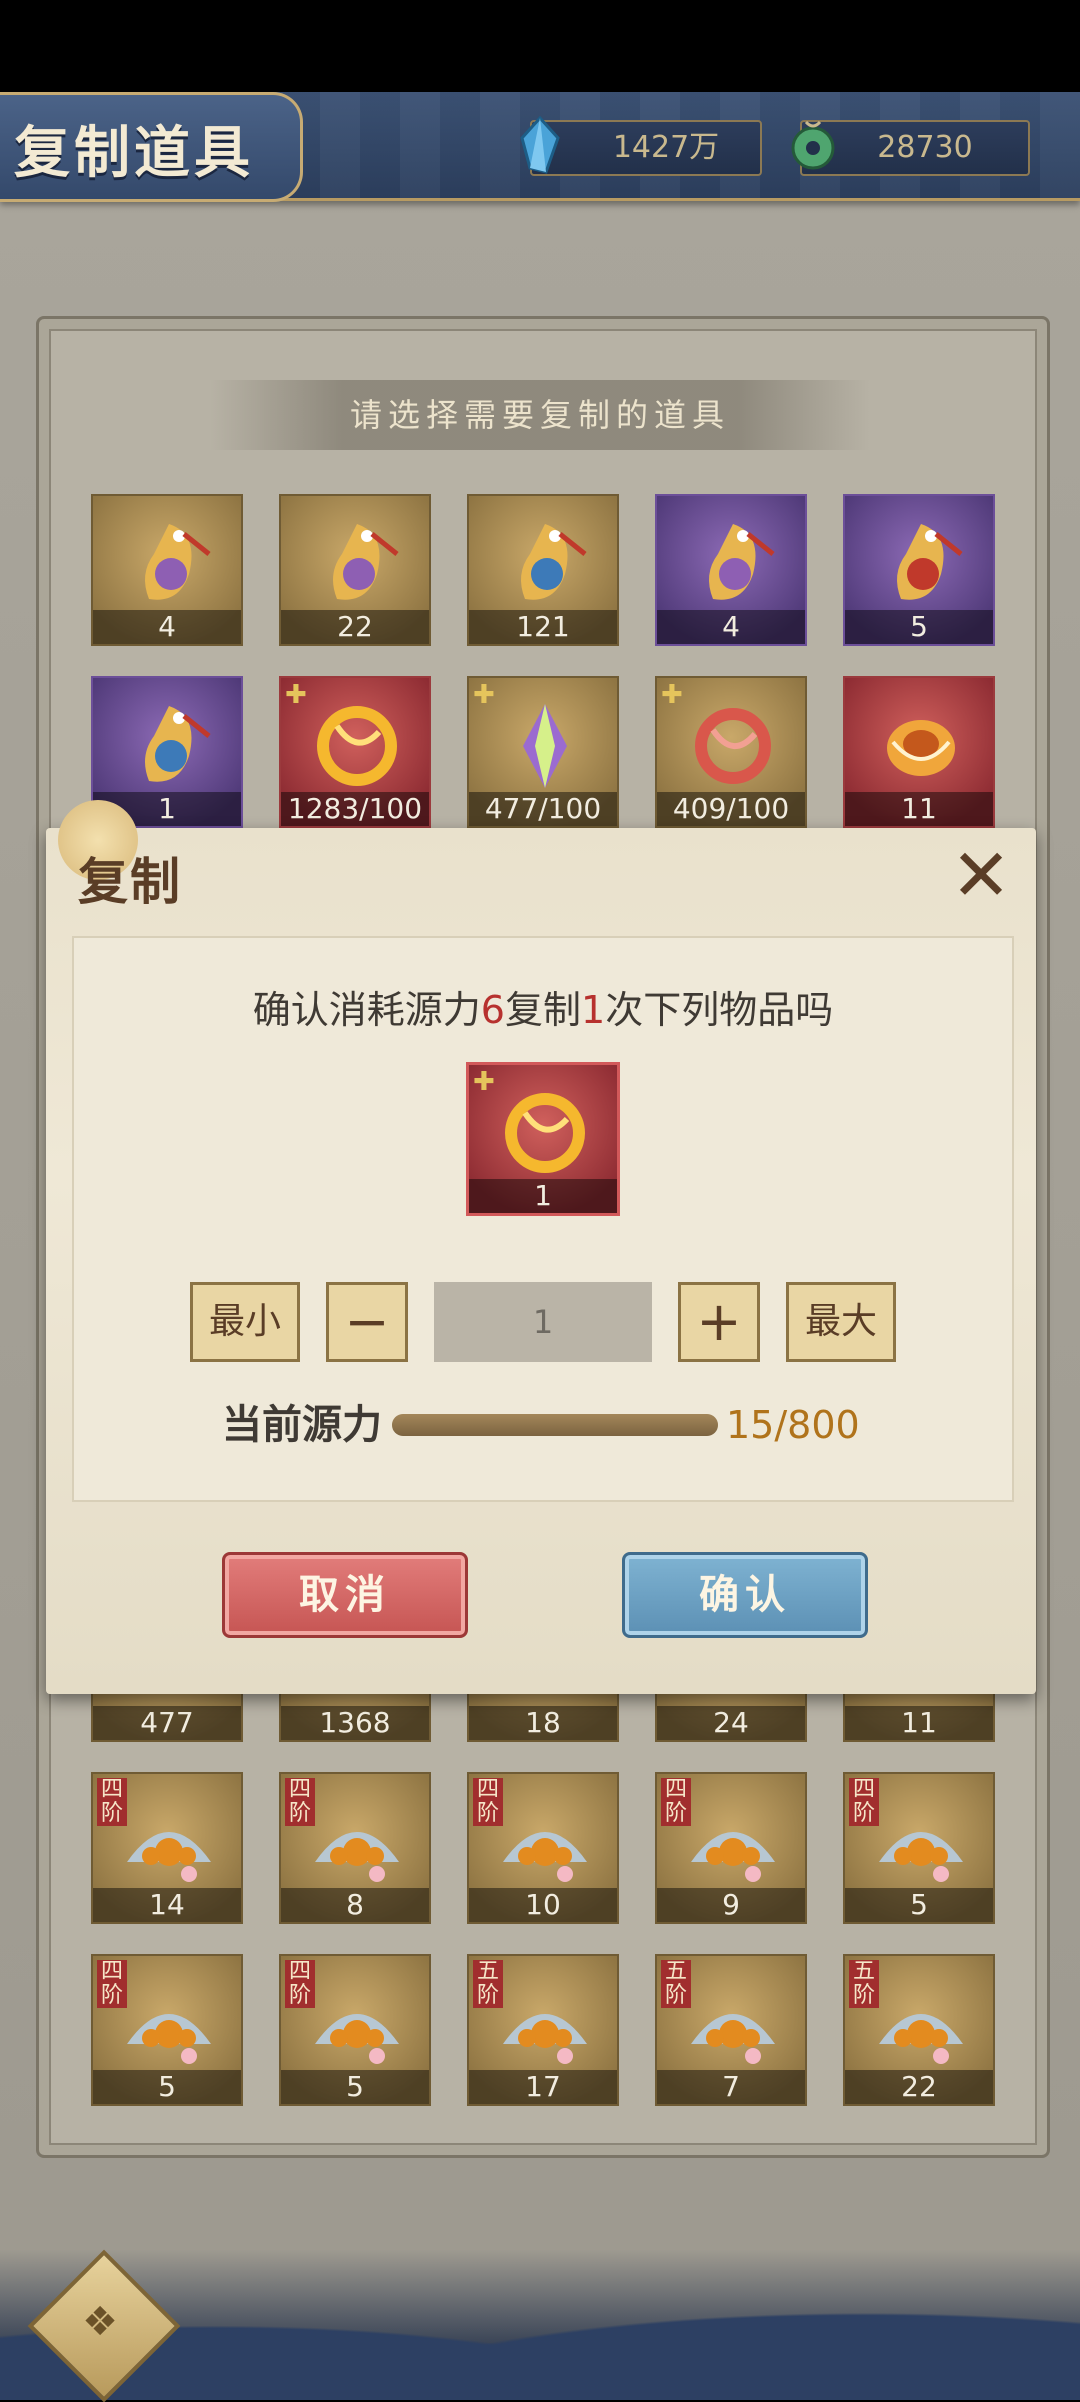 The height and width of the screenshot is (2402, 1080). I want to click on min-button: 最小, so click(245, 1322).